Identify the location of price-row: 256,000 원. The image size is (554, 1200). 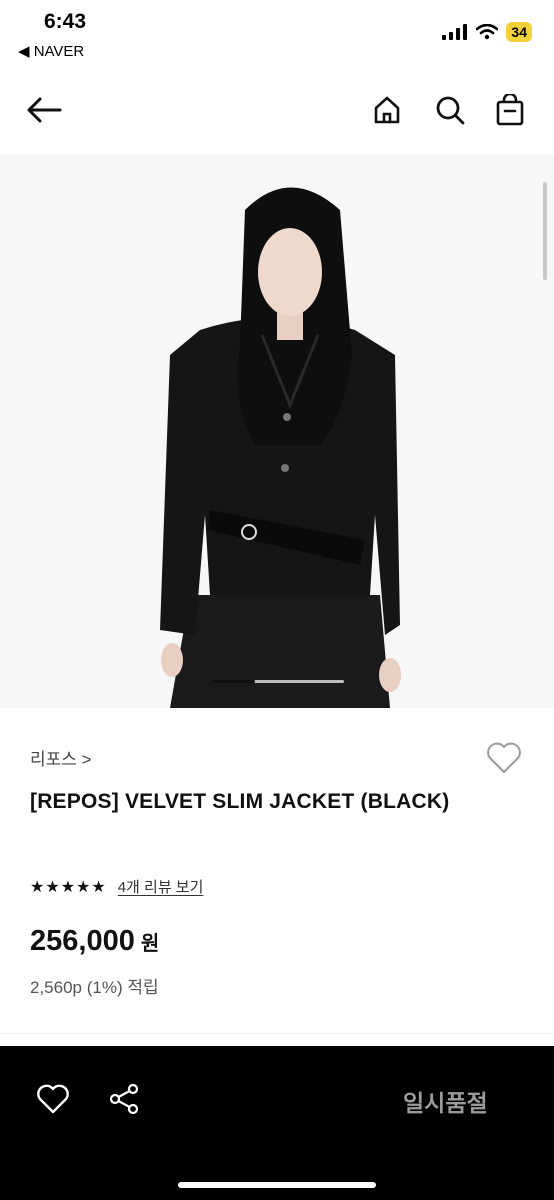
(94, 941).